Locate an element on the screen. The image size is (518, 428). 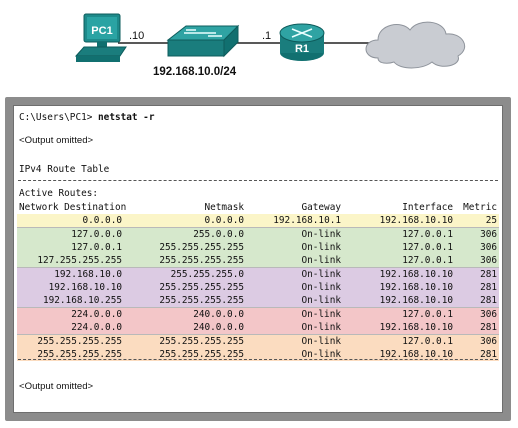
route-destination: 127.0.0.0 is located at coordinates (96, 234).